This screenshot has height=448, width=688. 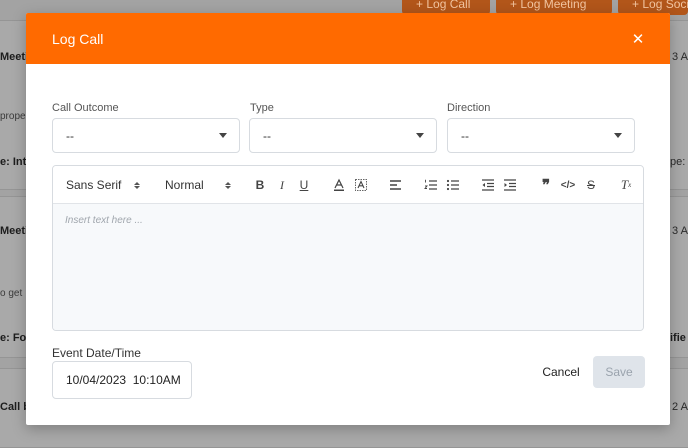 What do you see at coordinates (431, 185) in the screenshot?
I see `ordered-list-icon` at bounding box center [431, 185].